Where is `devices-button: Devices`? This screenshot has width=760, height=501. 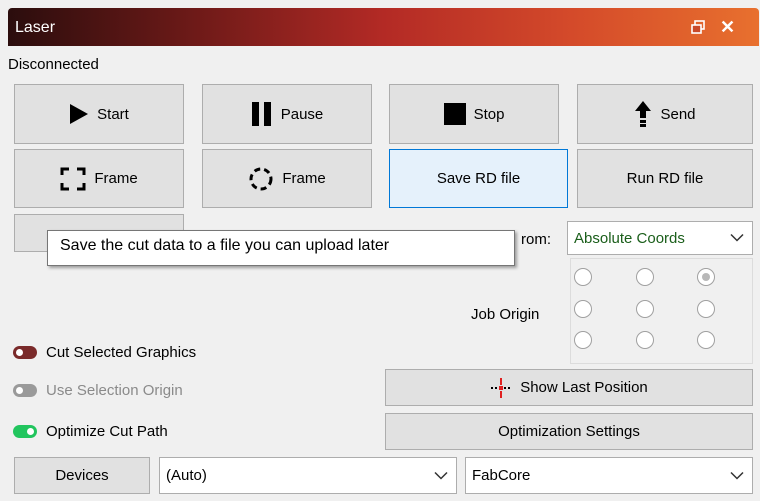 devices-button: Devices is located at coordinates (82, 475).